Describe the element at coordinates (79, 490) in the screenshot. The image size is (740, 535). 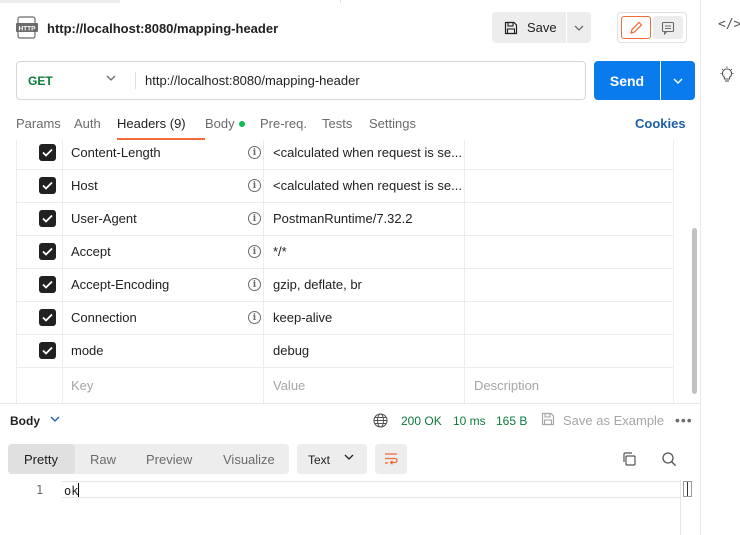
I see `text-cursor` at that location.